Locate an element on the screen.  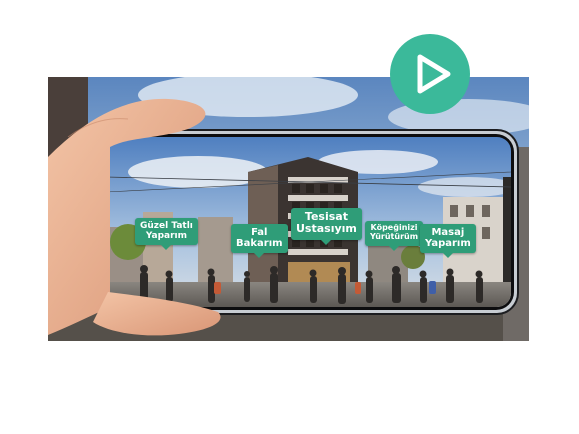
ar-tag-line: Yürütürüm is located at coordinates (394, 236).